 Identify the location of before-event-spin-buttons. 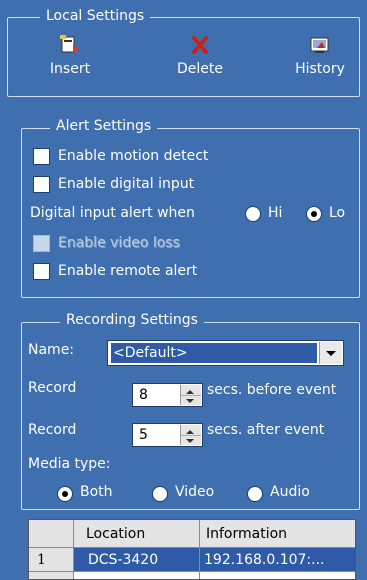
(190, 395).